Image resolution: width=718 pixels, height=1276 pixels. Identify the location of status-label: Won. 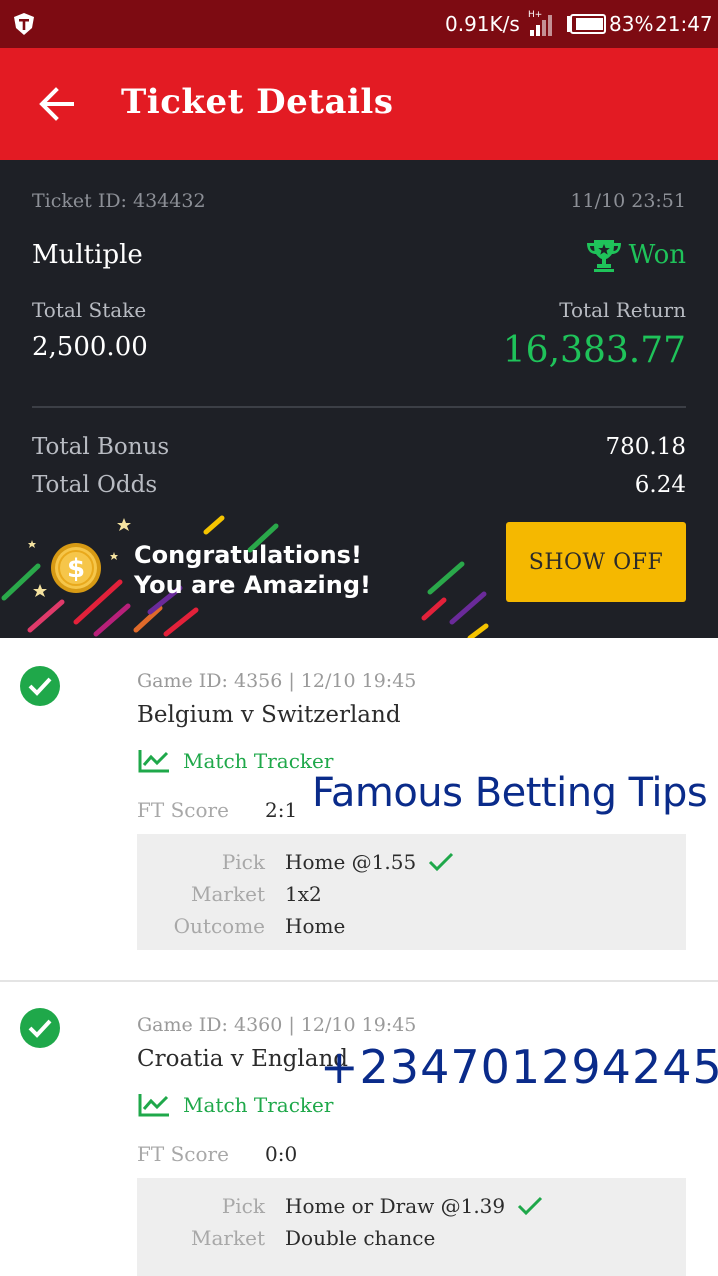
(657, 255).